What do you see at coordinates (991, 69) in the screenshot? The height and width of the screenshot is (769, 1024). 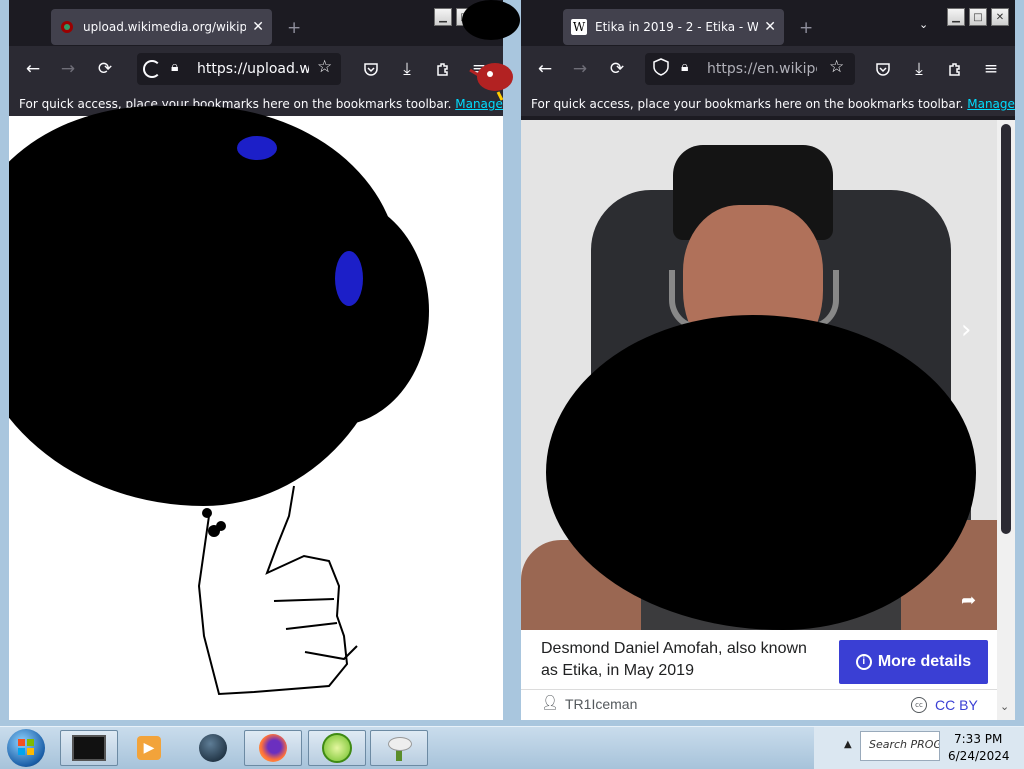 I see `menu-icon: ≡` at bounding box center [991, 69].